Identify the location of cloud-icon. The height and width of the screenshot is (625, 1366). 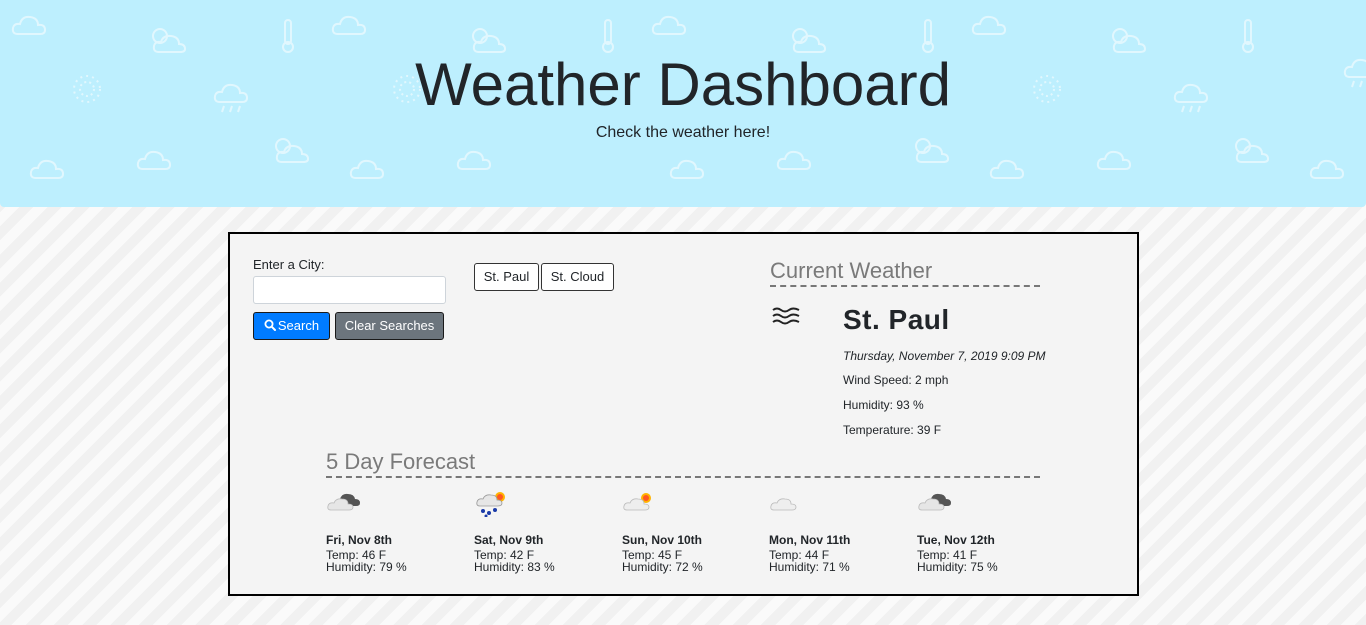
(783, 504).